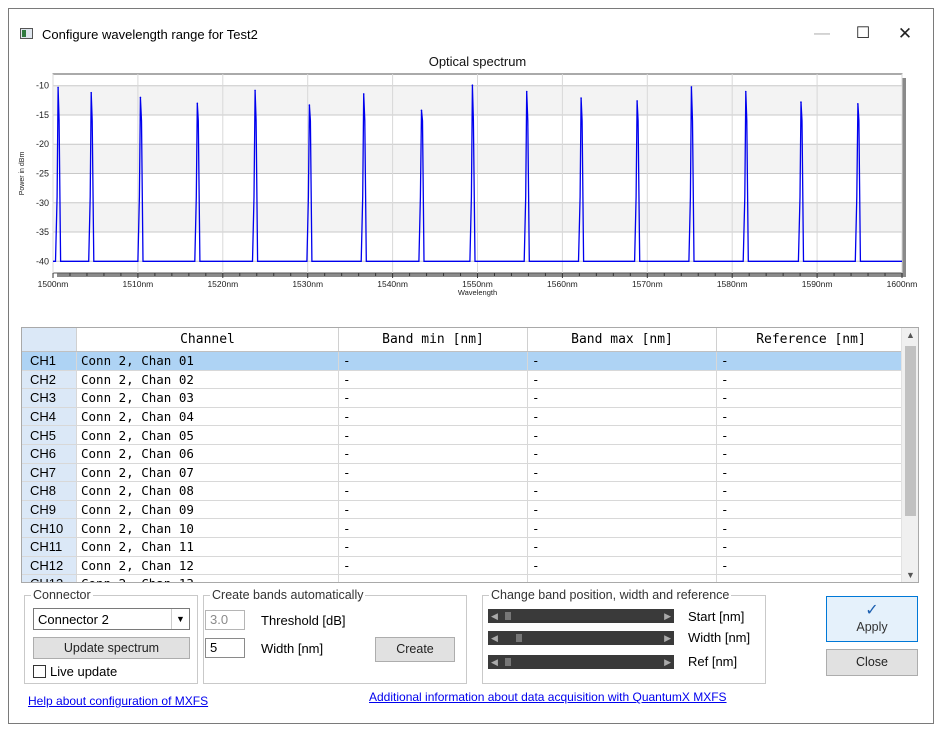  What do you see at coordinates (910, 575) in the screenshot?
I see `scroll-down-icon: ▼` at bounding box center [910, 575].